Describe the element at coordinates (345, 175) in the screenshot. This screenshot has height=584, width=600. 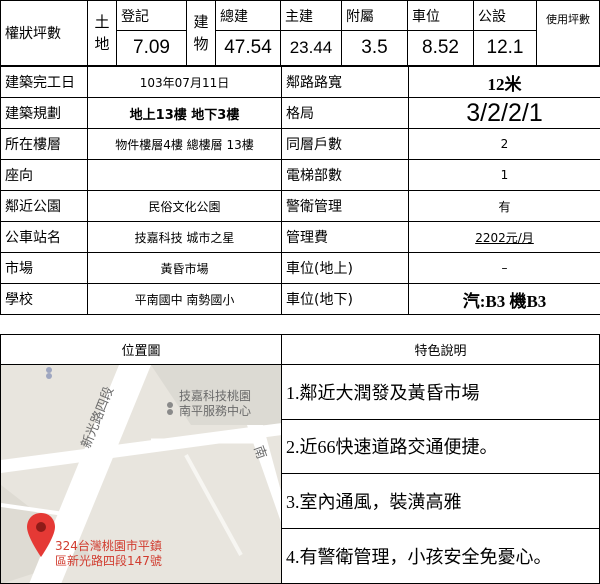
I see `elevator-count-label: 電梯部數` at that location.